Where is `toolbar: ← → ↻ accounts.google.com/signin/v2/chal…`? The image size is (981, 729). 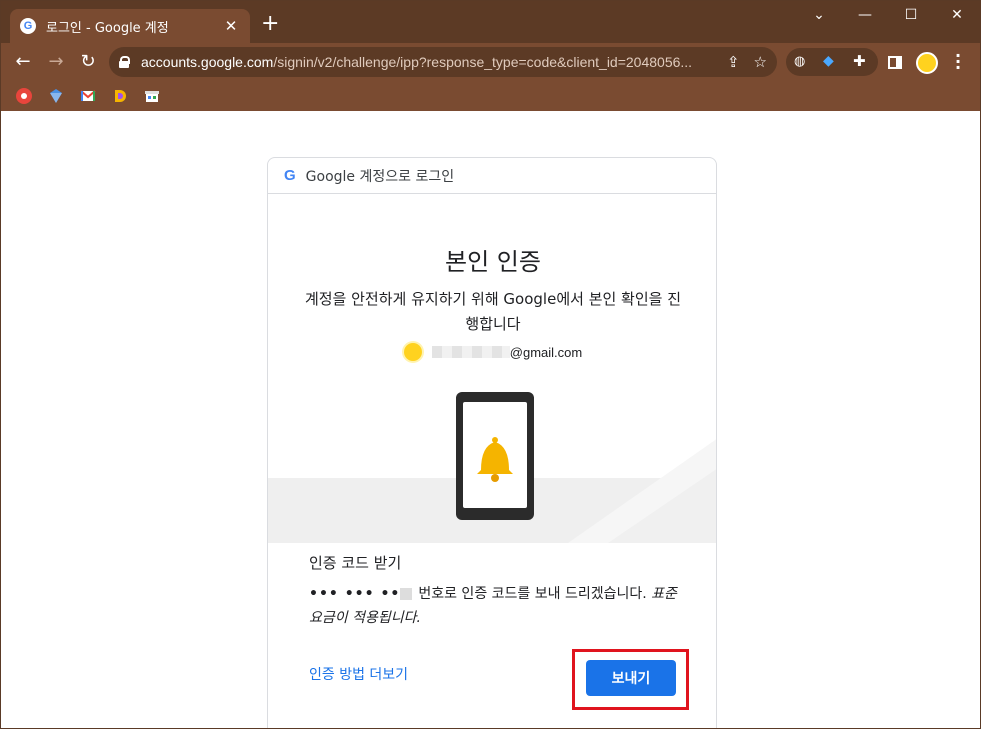 toolbar: ← → ↻ accounts.google.com/signin/v2/chal… is located at coordinates (490, 62).